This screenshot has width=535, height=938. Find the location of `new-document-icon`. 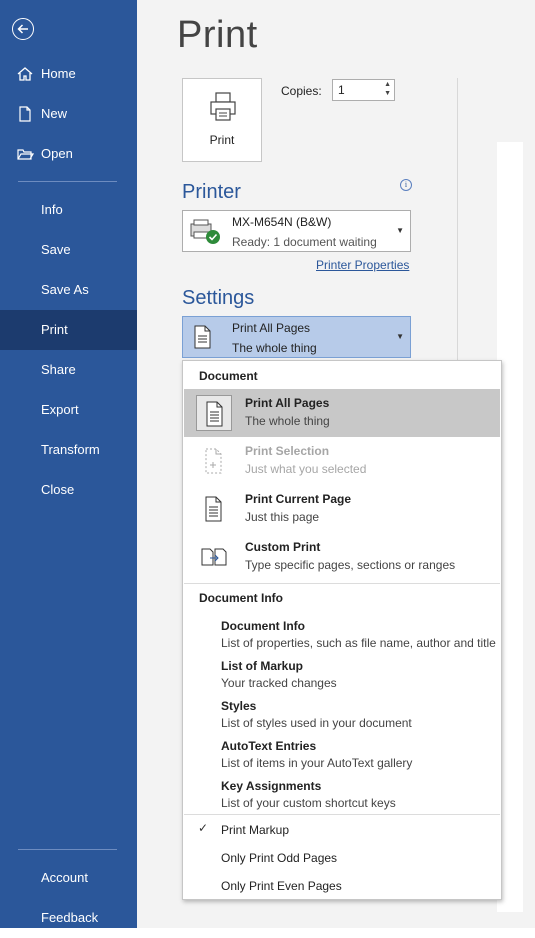

new-document-icon is located at coordinates (25, 114).